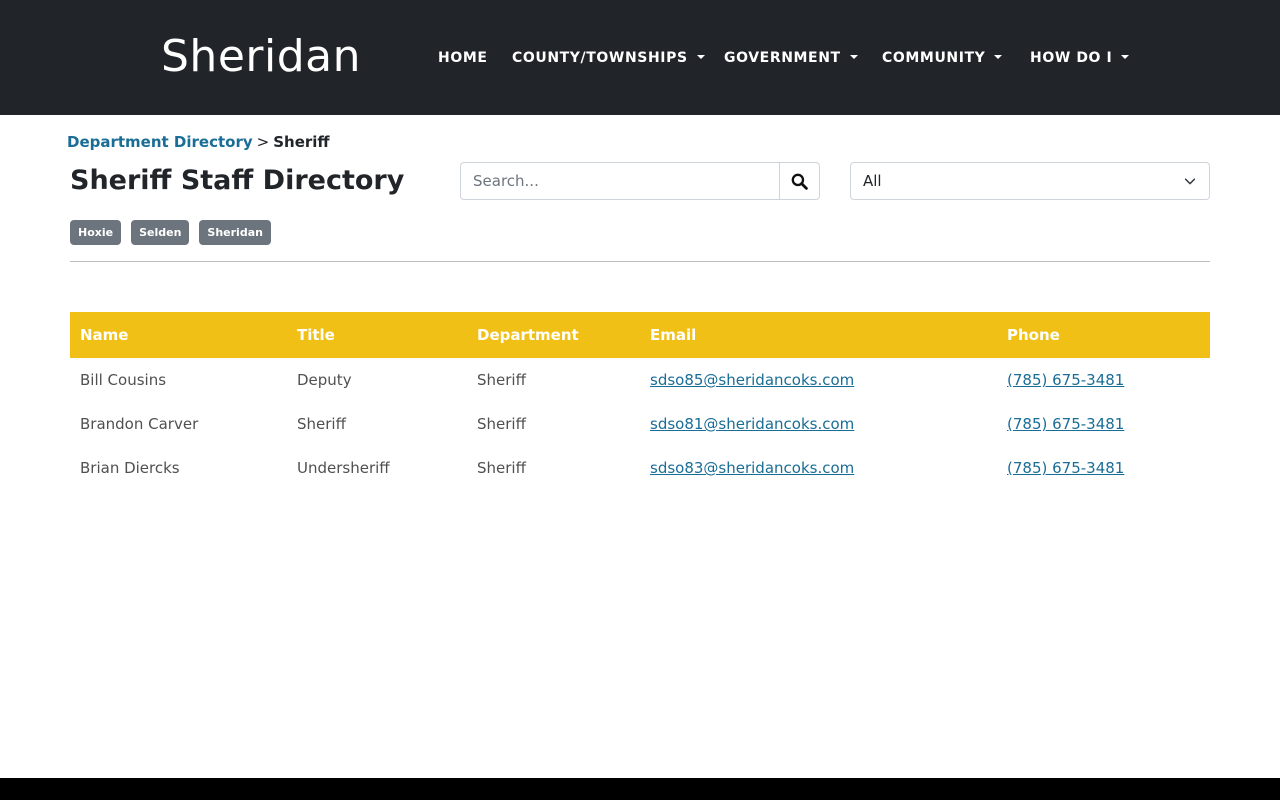 This screenshot has height=800, width=1280. I want to click on nav-home-label: HOME, so click(463, 58).